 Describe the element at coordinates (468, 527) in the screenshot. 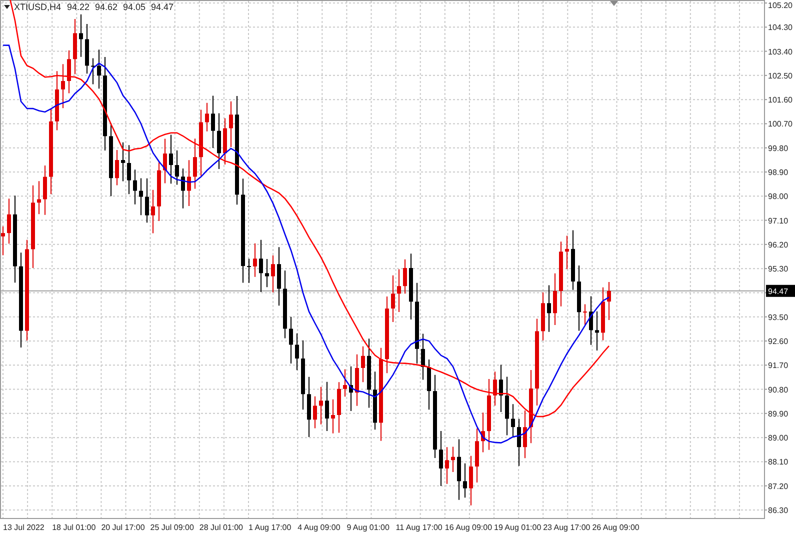

I see `time-label: 16 Aug 09:00` at that location.